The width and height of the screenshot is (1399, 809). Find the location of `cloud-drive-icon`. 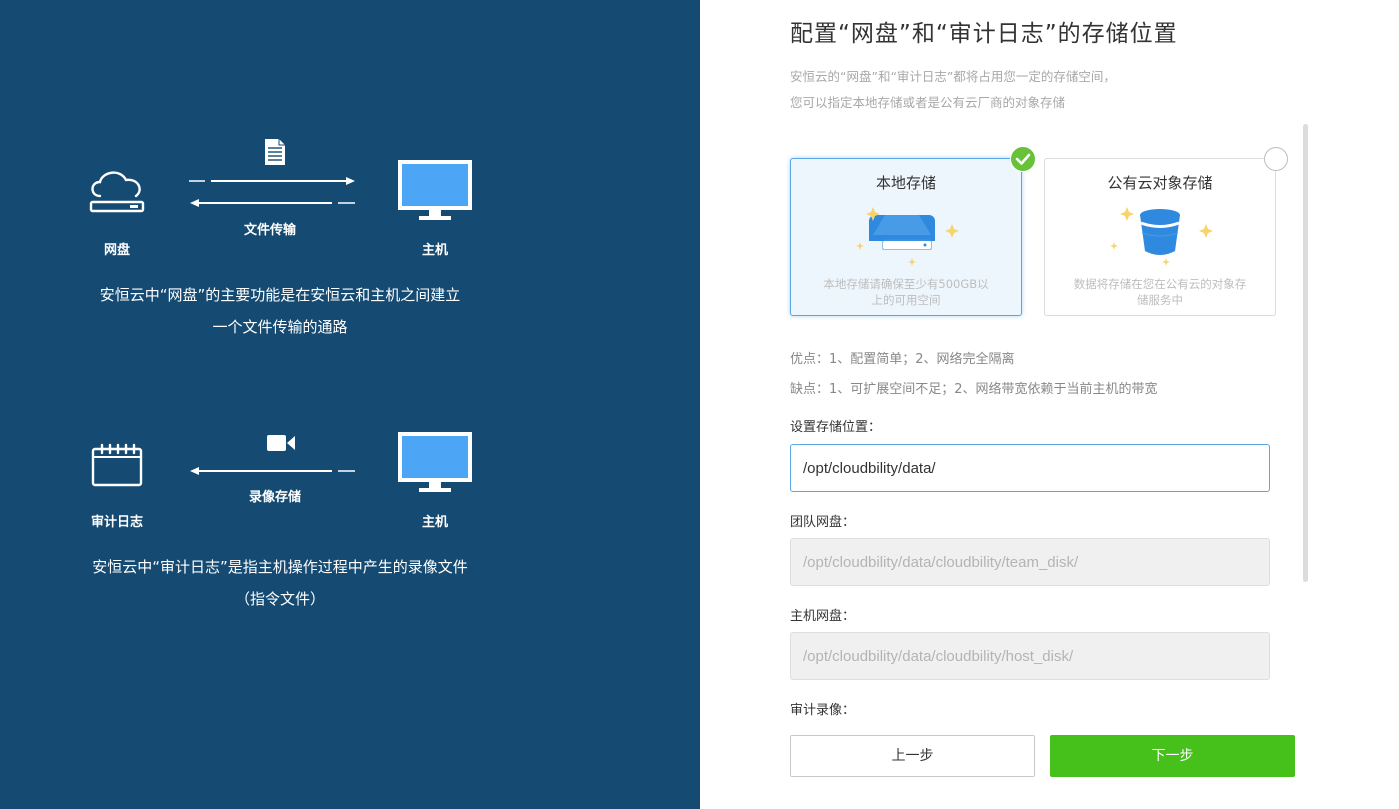

cloud-drive-icon is located at coordinates (117, 192).